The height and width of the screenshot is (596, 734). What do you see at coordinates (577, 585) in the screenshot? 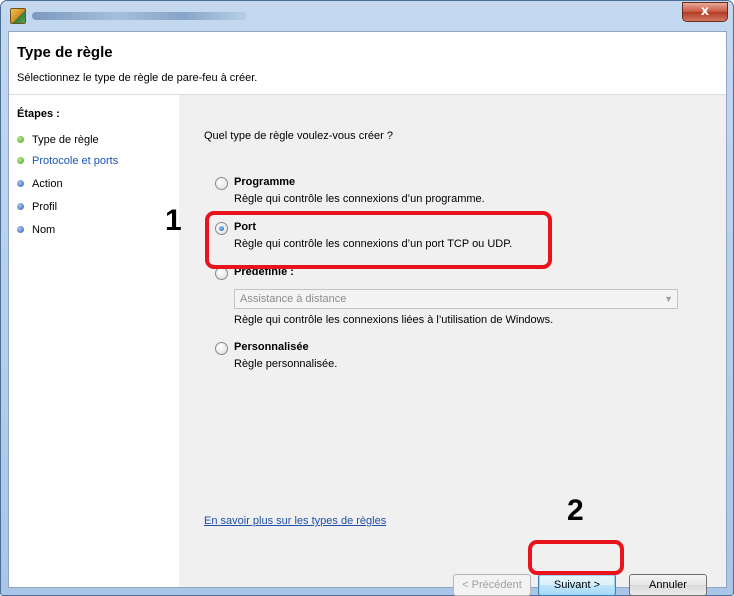
I see `next-button: Suivant >` at bounding box center [577, 585].